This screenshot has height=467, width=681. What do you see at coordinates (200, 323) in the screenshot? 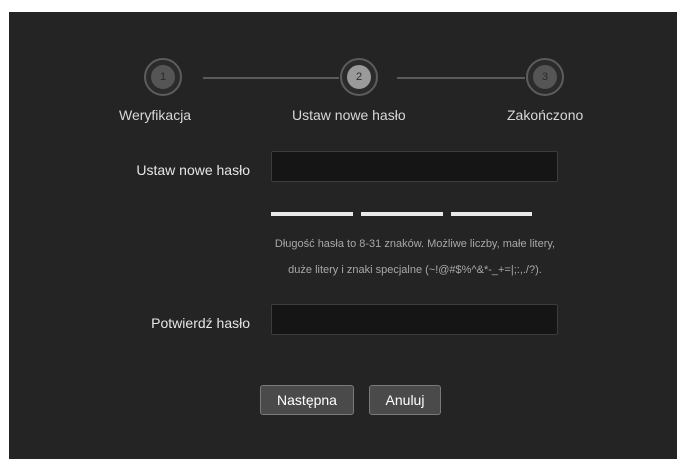
I see `confirm-password-label: Potwierdź hasło` at bounding box center [200, 323].